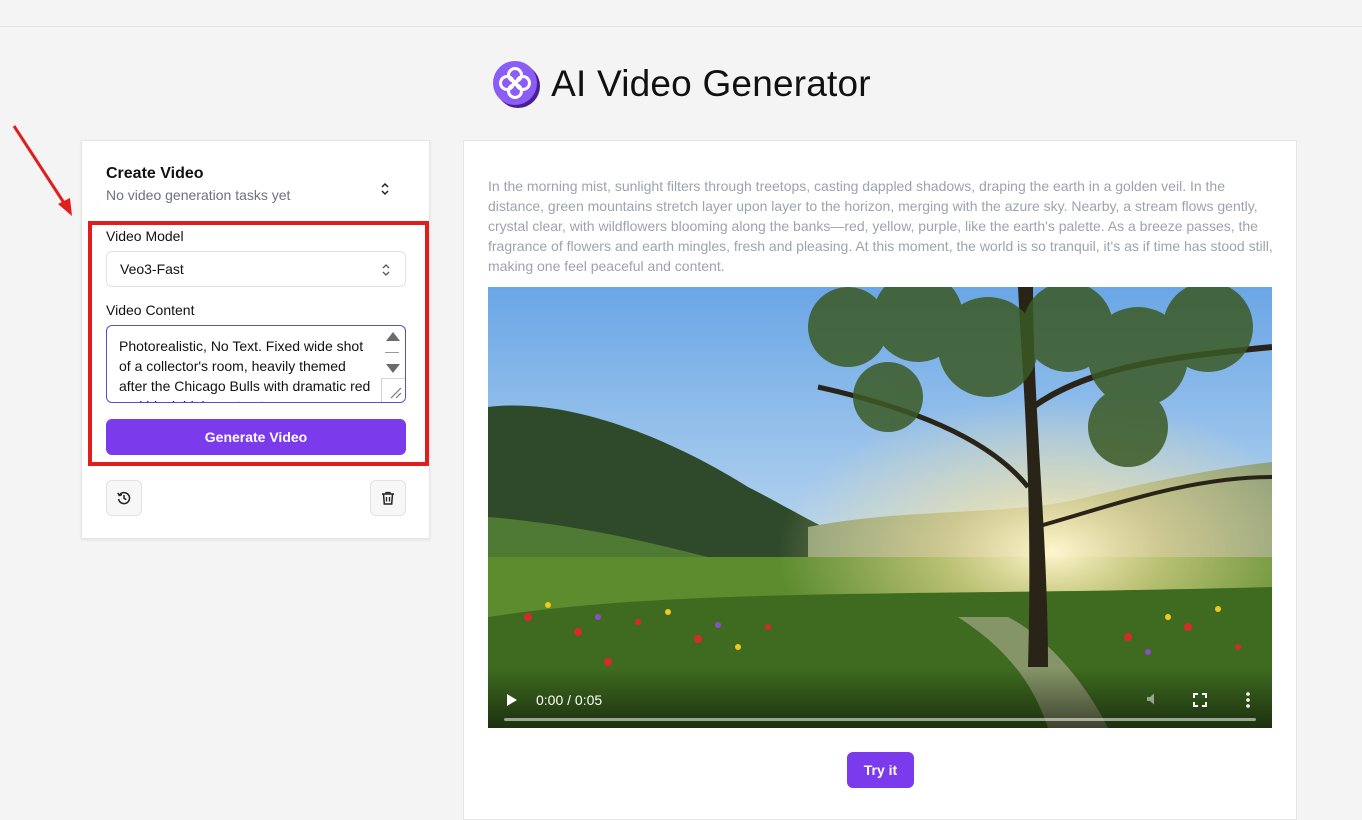 Image resolution: width=1362 pixels, height=820 pixels. What do you see at coordinates (256, 437) in the screenshot?
I see `generate-video-button: Generate Video` at bounding box center [256, 437].